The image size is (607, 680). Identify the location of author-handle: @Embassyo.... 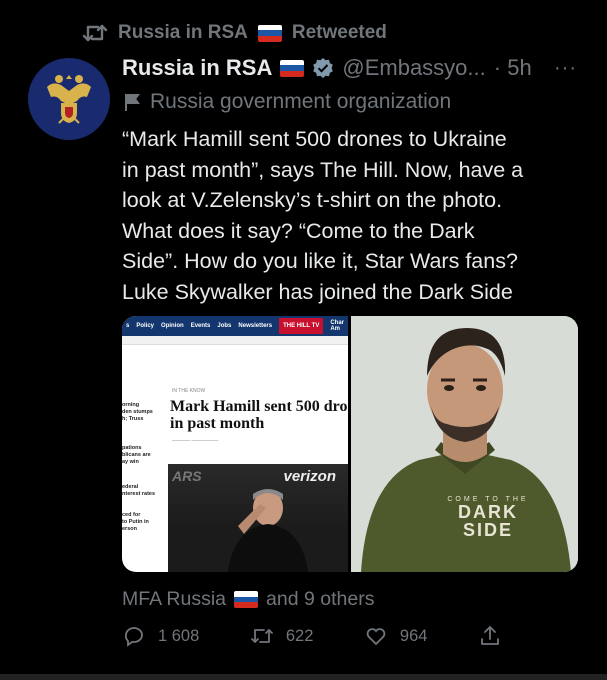
(413, 68).